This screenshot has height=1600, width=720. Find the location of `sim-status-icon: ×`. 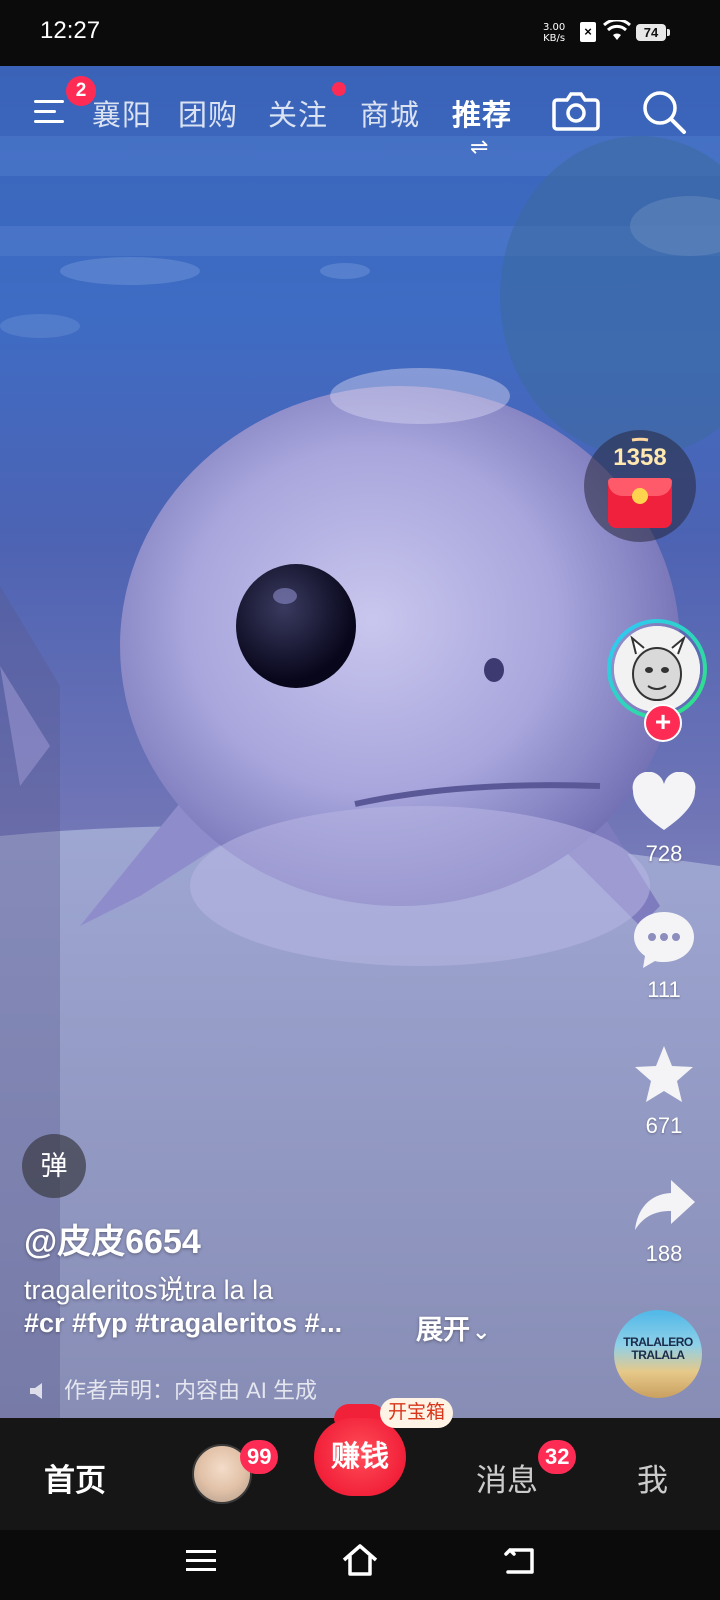

sim-status-icon: × is located at coordinates (588, 32).